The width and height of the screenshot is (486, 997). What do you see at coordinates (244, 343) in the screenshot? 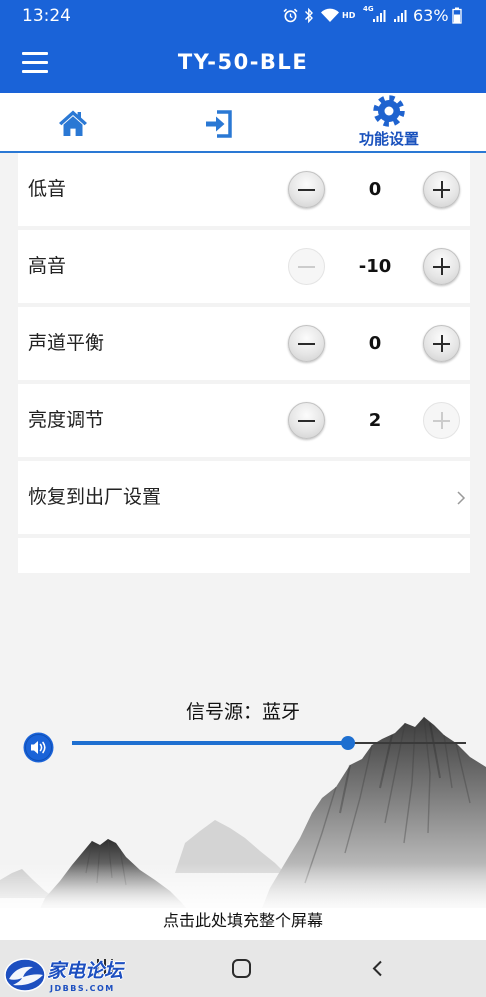
I see `balance-row: 声道平衡 0` at bounding box center [244, 343].